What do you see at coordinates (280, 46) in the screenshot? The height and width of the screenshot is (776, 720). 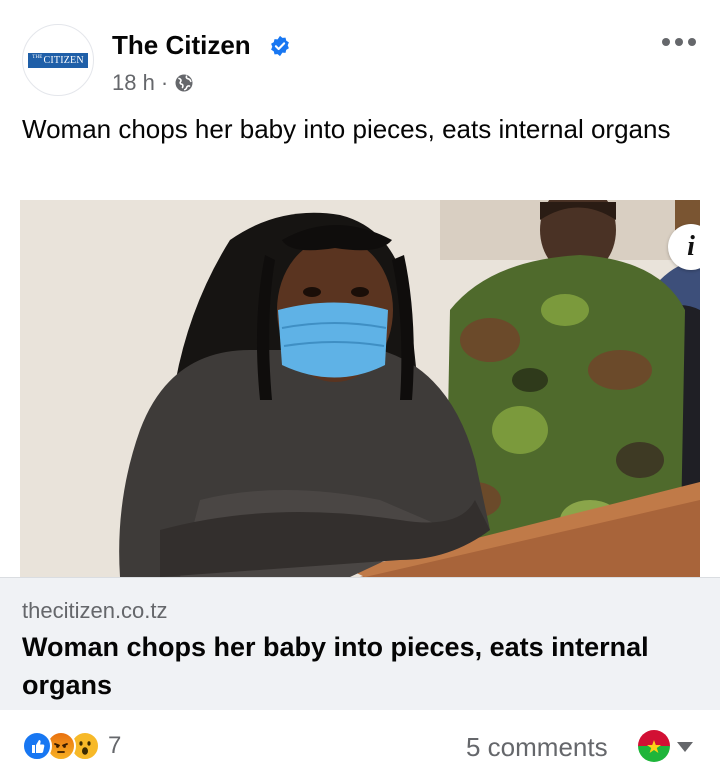 I see `verified-badge-icon` at bounding box center [280, 46].